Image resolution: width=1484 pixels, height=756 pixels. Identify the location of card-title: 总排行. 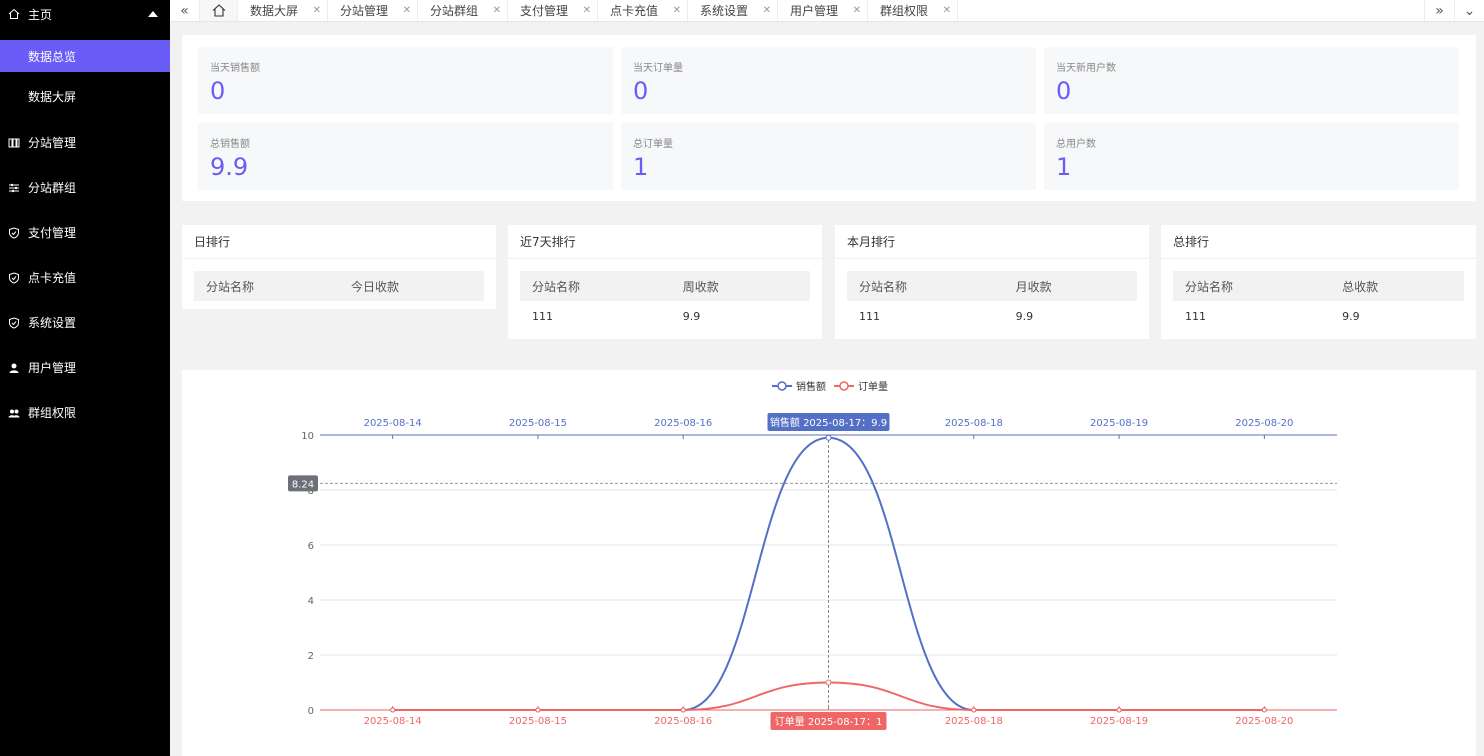
(1318, 242).